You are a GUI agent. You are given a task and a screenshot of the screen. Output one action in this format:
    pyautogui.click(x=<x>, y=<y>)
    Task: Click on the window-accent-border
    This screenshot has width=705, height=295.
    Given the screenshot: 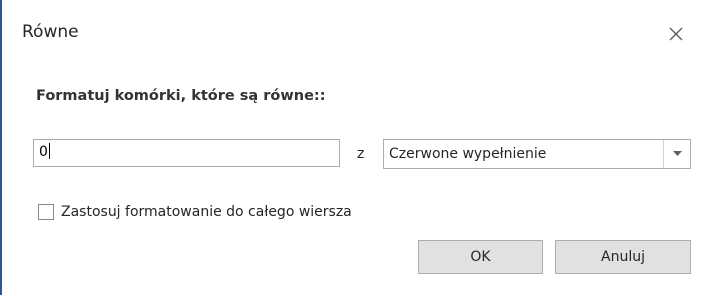 What is the action you would take?
    pyautogui.click(x=1, y=147)
    